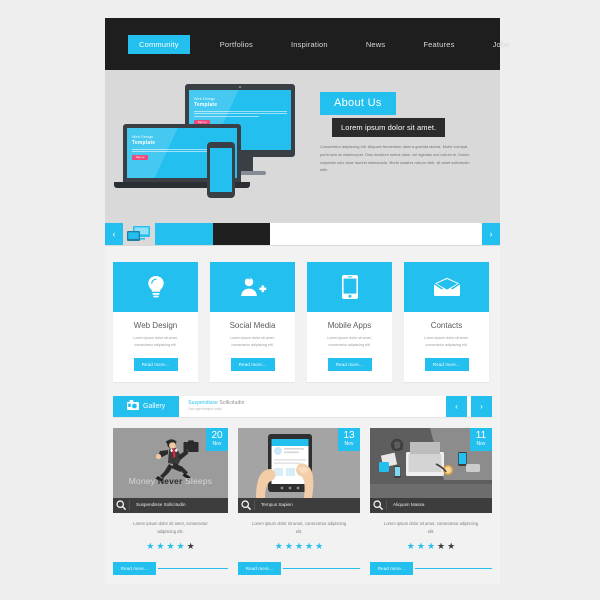  Describe the element at coordinates (240, 86) in the screenshot. I see `webcam-dot` at that location.